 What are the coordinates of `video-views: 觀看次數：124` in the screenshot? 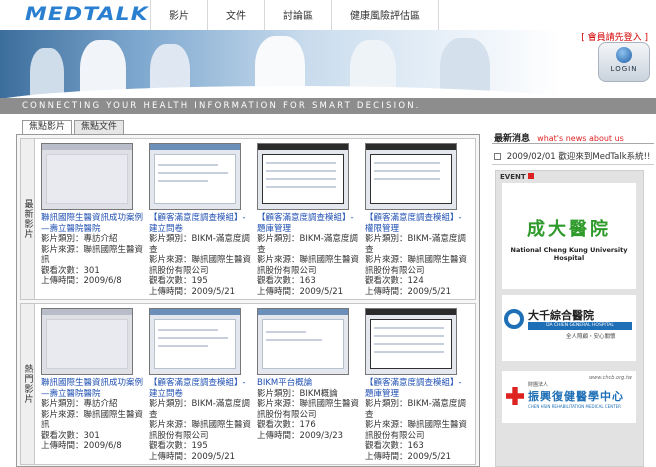 It's located at (394, 281).